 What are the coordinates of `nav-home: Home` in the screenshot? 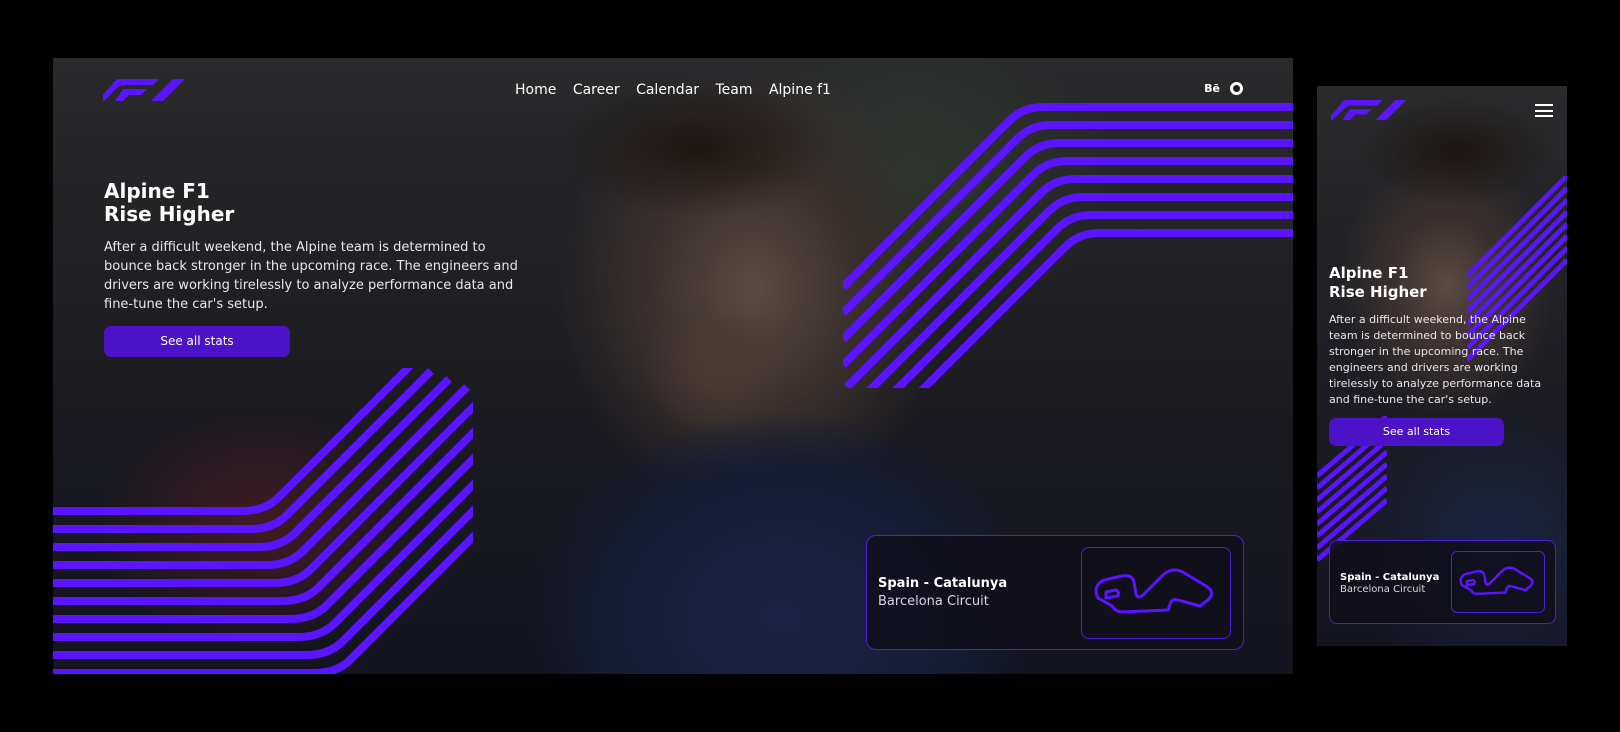 It's located at (535, 90).